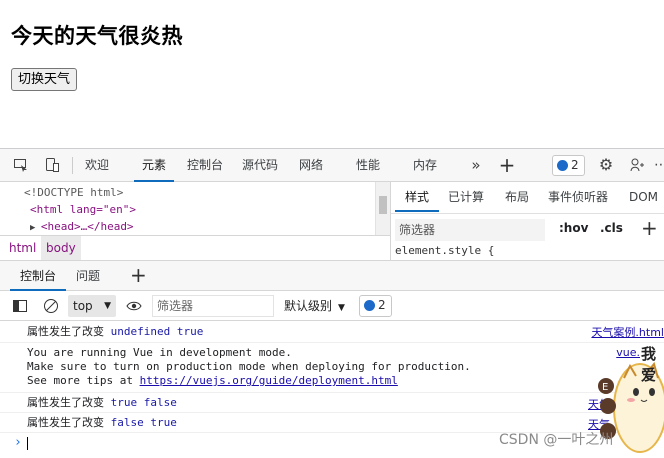 The height and width of the screenshot is (458, 664). What do you see at coordinates (154, 165) in the screenshot?
I see `tab-elements: 元素` at bounding box center [154, 165].